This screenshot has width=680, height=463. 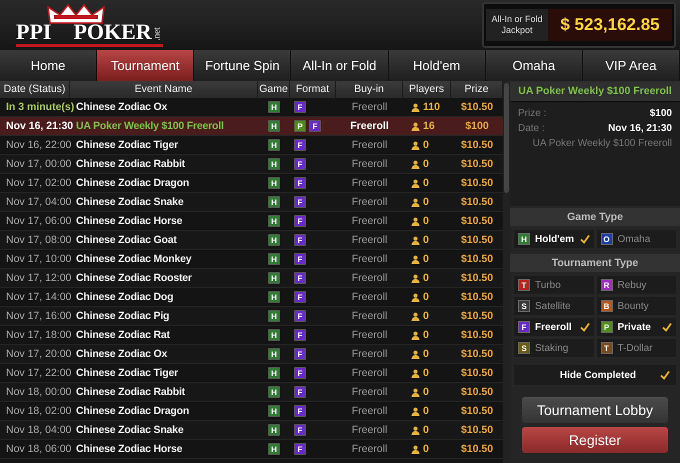 What do you see at coordinates (595, 375) in the screenshot?
I see `hide-completed-toggle: Hide Completed` at bounding box center [595, 375].